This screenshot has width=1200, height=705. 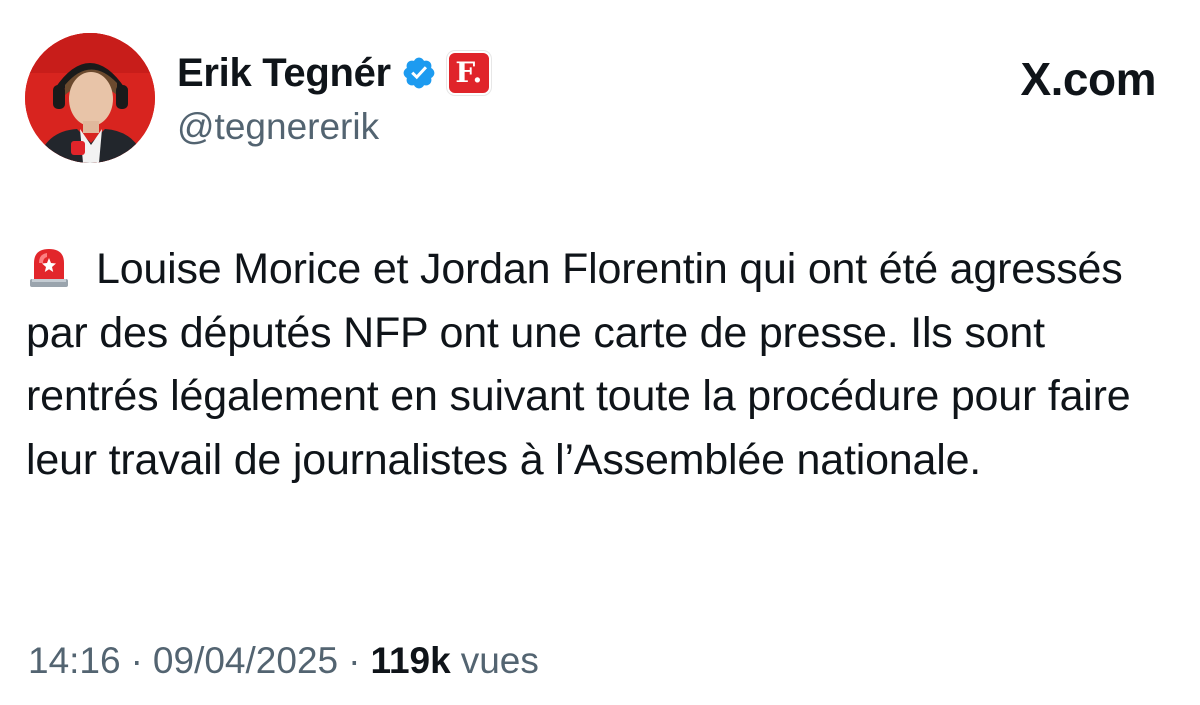 I want to click on affiliate-badge-icon: F., so click(x=468, y=73).